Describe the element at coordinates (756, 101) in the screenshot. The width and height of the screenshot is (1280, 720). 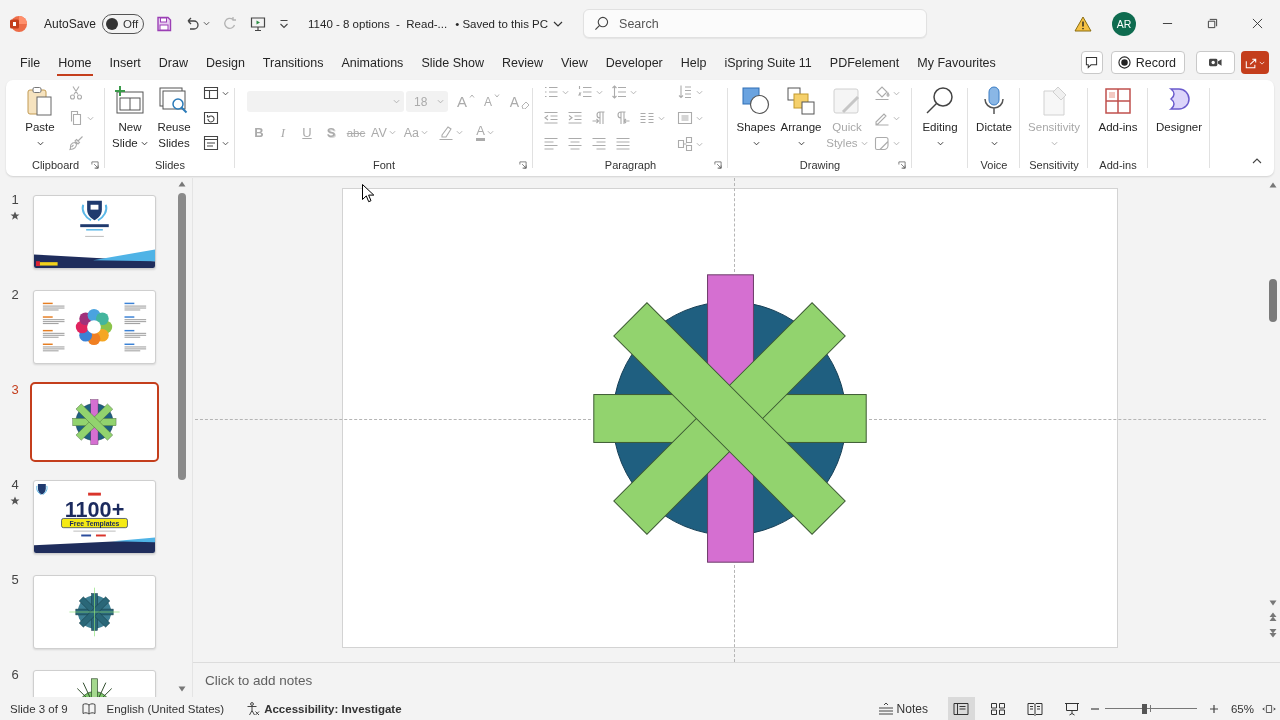
I see `shapes-icon` at that location.